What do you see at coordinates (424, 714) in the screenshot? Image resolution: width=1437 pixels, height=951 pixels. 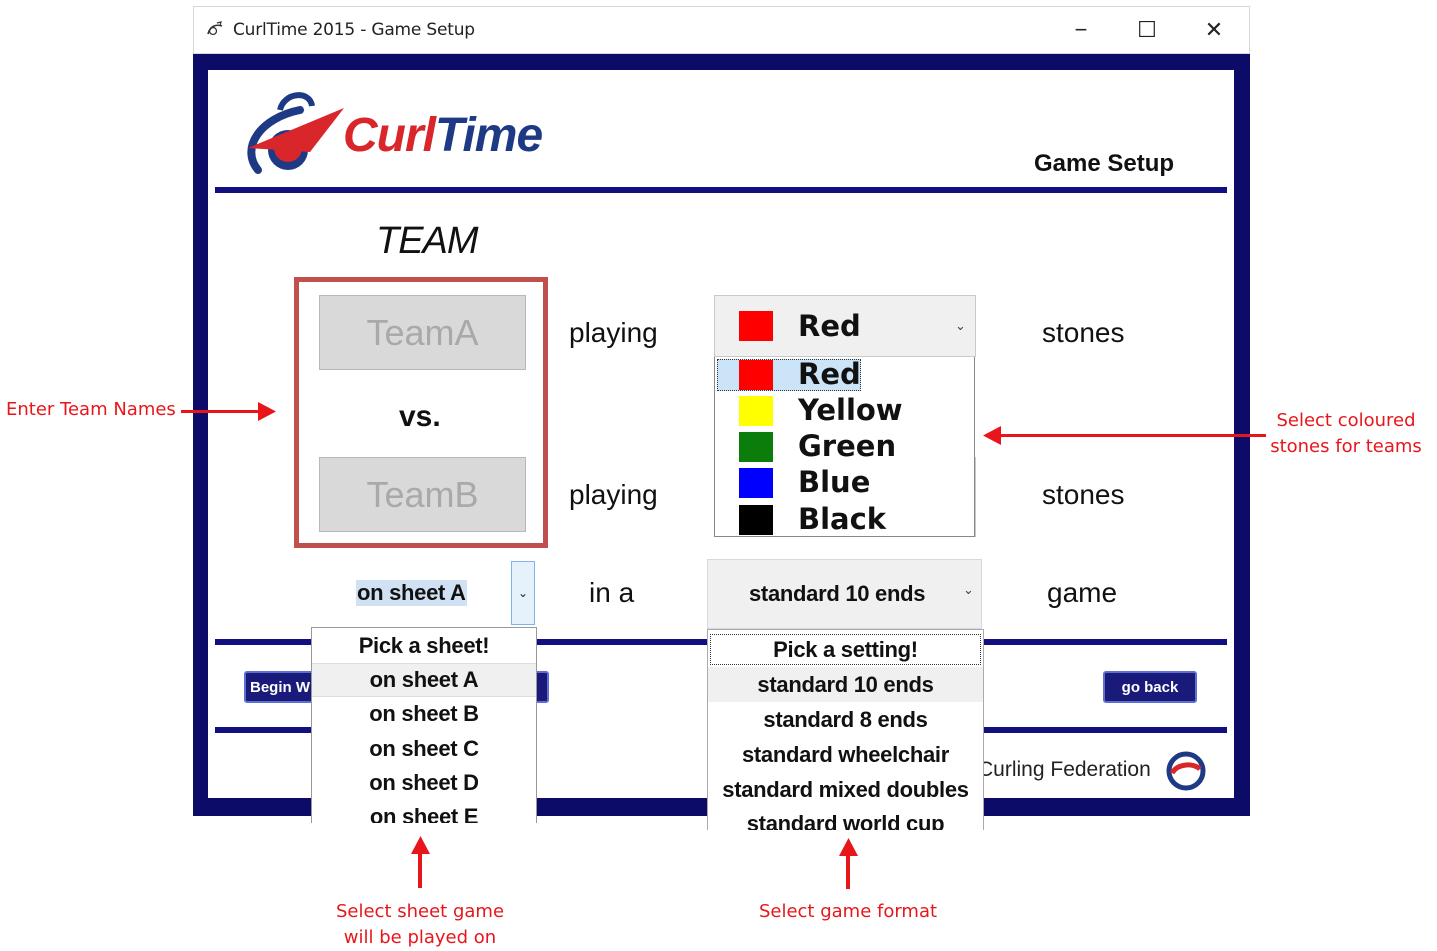 I see `sheet-option: on sheet B` at bounding box center [424, 714].